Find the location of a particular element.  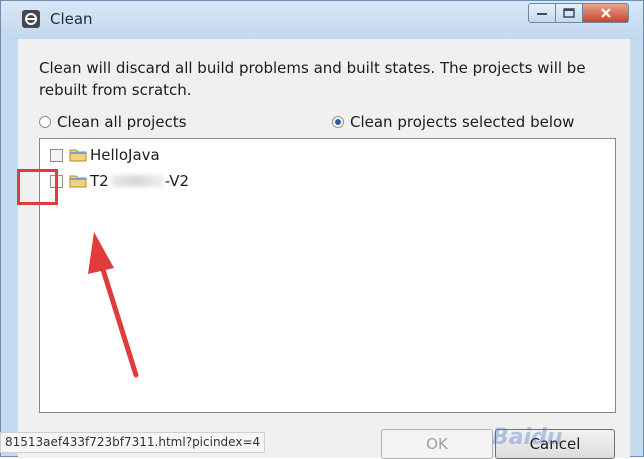

project-name-suffix: -V2 is located at coordinates (177, 181).